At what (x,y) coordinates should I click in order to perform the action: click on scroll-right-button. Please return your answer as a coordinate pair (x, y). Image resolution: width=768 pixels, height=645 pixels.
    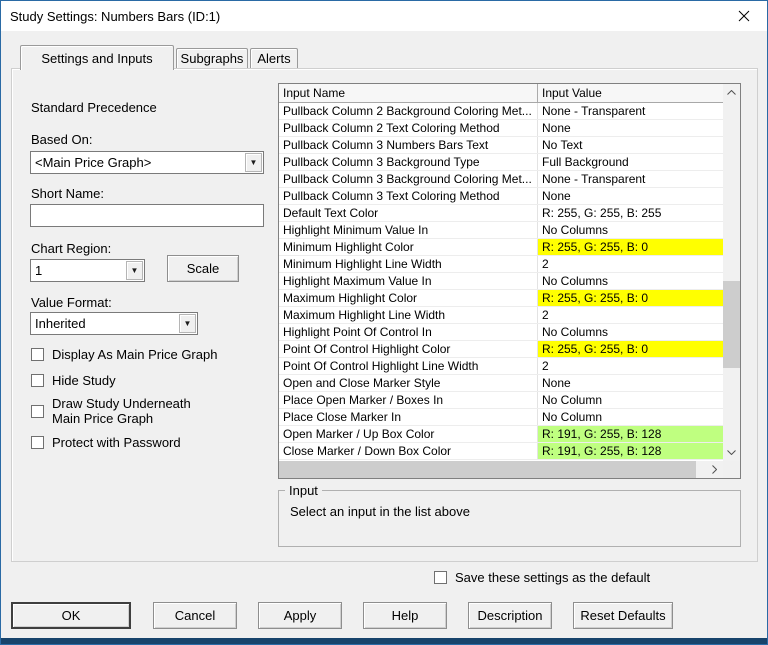
    Looking at the image, I should click on (714, 469).